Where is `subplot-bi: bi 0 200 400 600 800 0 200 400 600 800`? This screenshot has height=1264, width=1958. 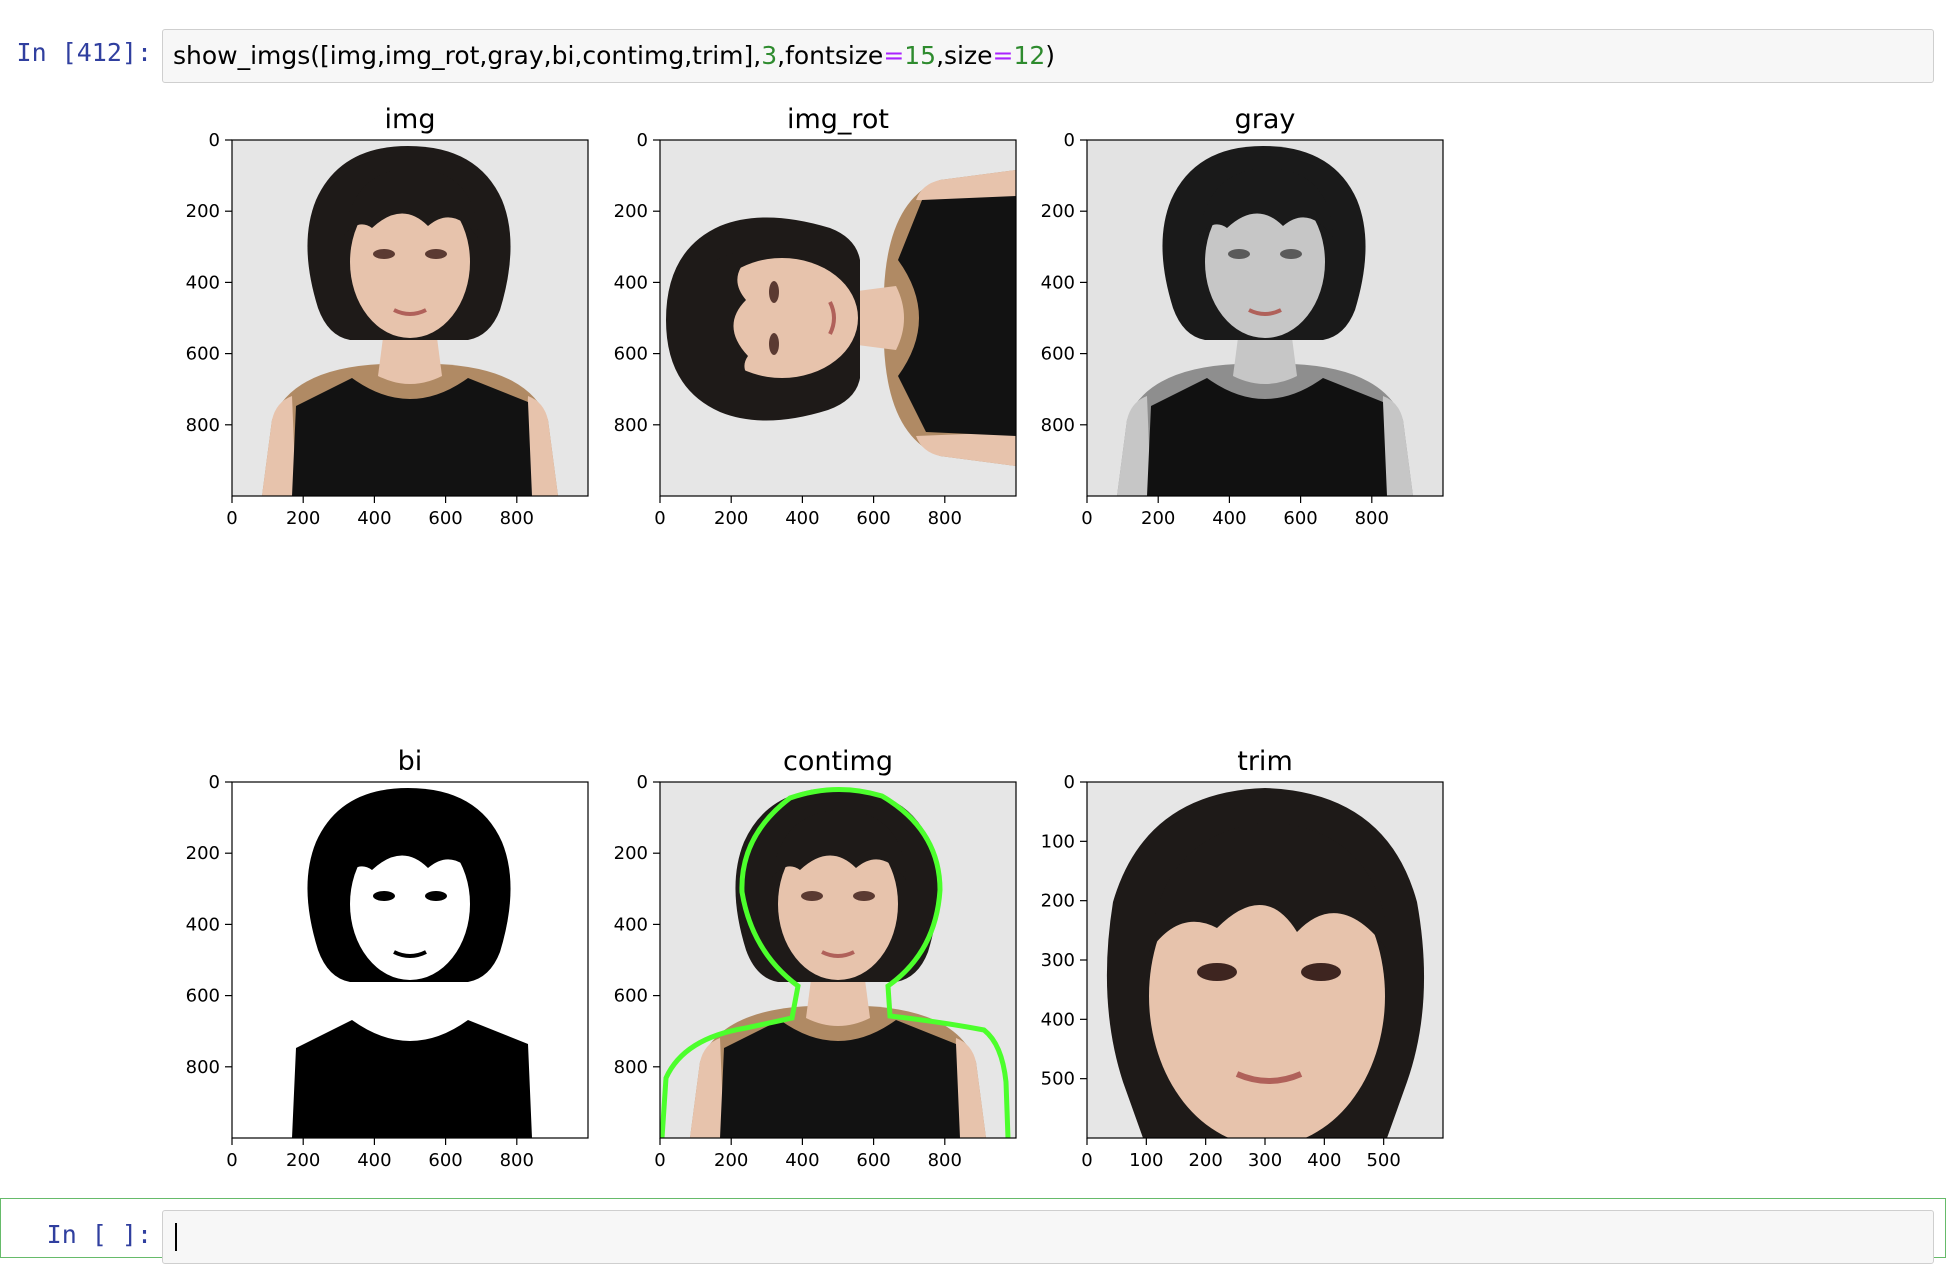 subplot-bi: bi 0 200 400 600 800 0 200 400 600 800 is located at coordinates (387, 958).